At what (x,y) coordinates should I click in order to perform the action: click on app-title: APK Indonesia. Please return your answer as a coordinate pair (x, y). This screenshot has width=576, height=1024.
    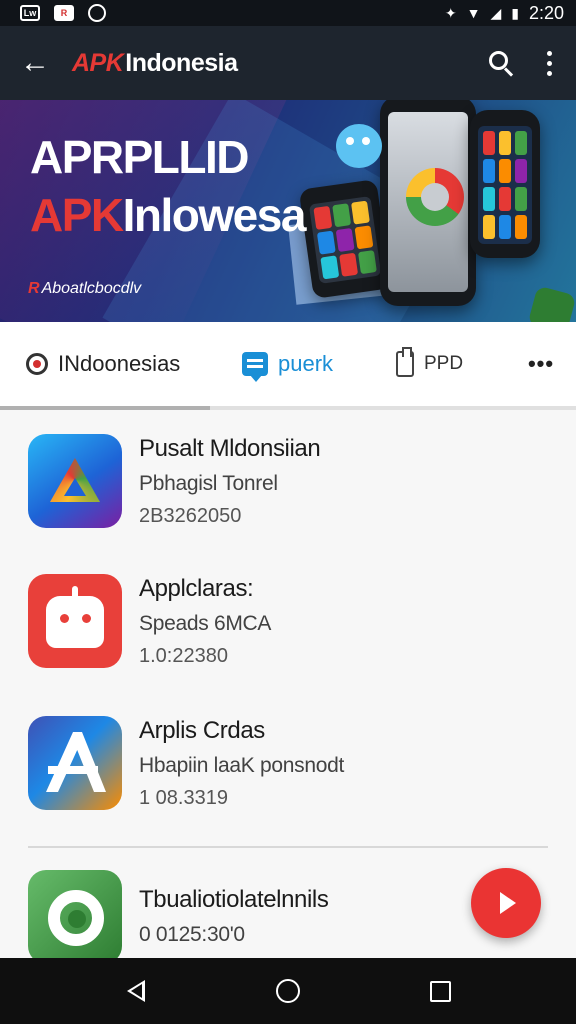
    Looking at the image, I should click on (279, 63).